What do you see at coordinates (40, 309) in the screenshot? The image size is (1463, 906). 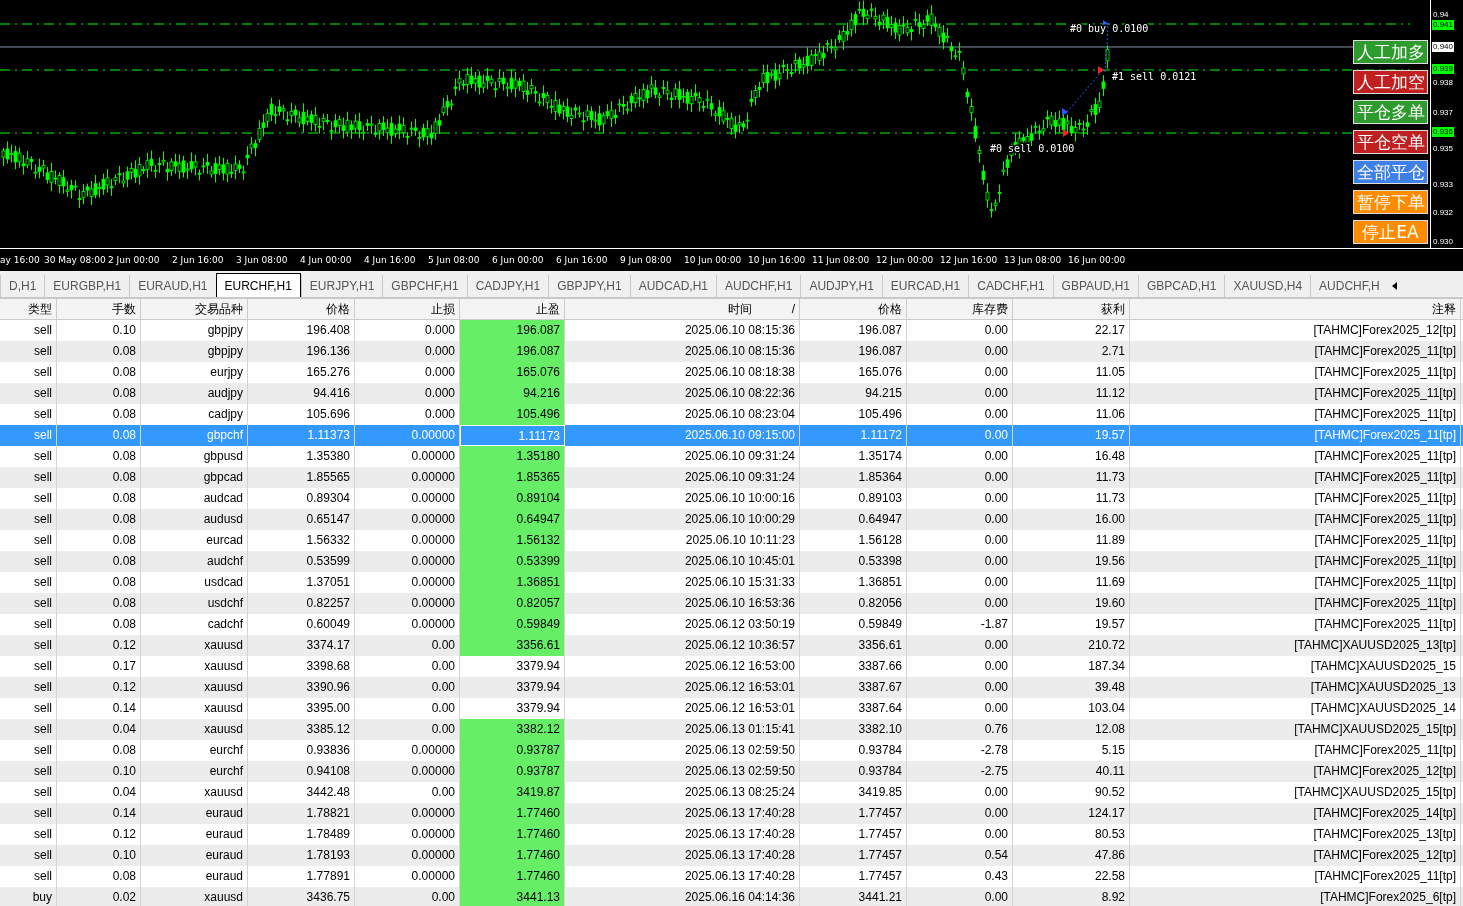 I see `column-header: 类型` at bounding box center [40, 309].